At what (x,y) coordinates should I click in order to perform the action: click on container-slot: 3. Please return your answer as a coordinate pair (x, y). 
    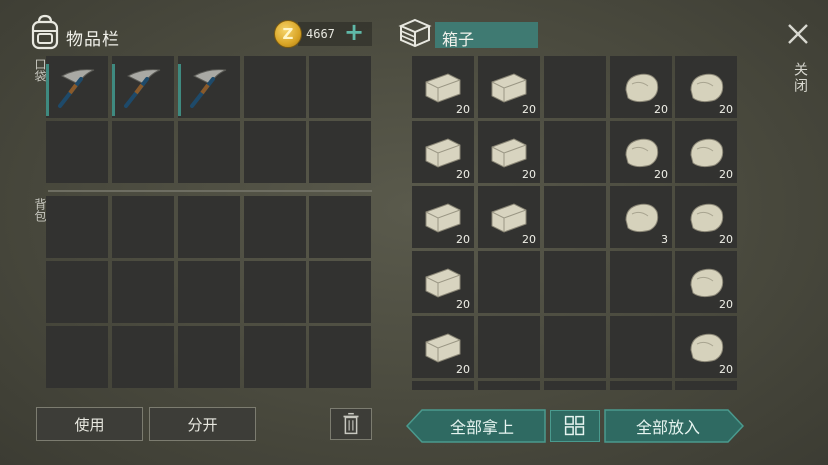
    Looking at the image, I should click on (641, 217).